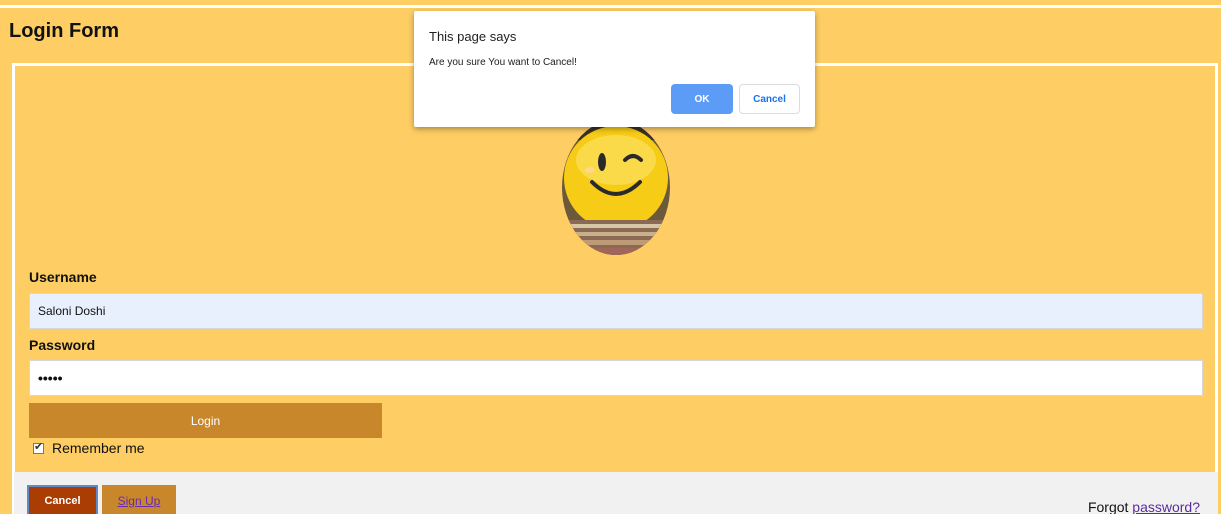 The image size is (1221, 514). Describe the element at coordinates (473, 36) in the screenshot. I see `dialog-title: This page says` at that location.